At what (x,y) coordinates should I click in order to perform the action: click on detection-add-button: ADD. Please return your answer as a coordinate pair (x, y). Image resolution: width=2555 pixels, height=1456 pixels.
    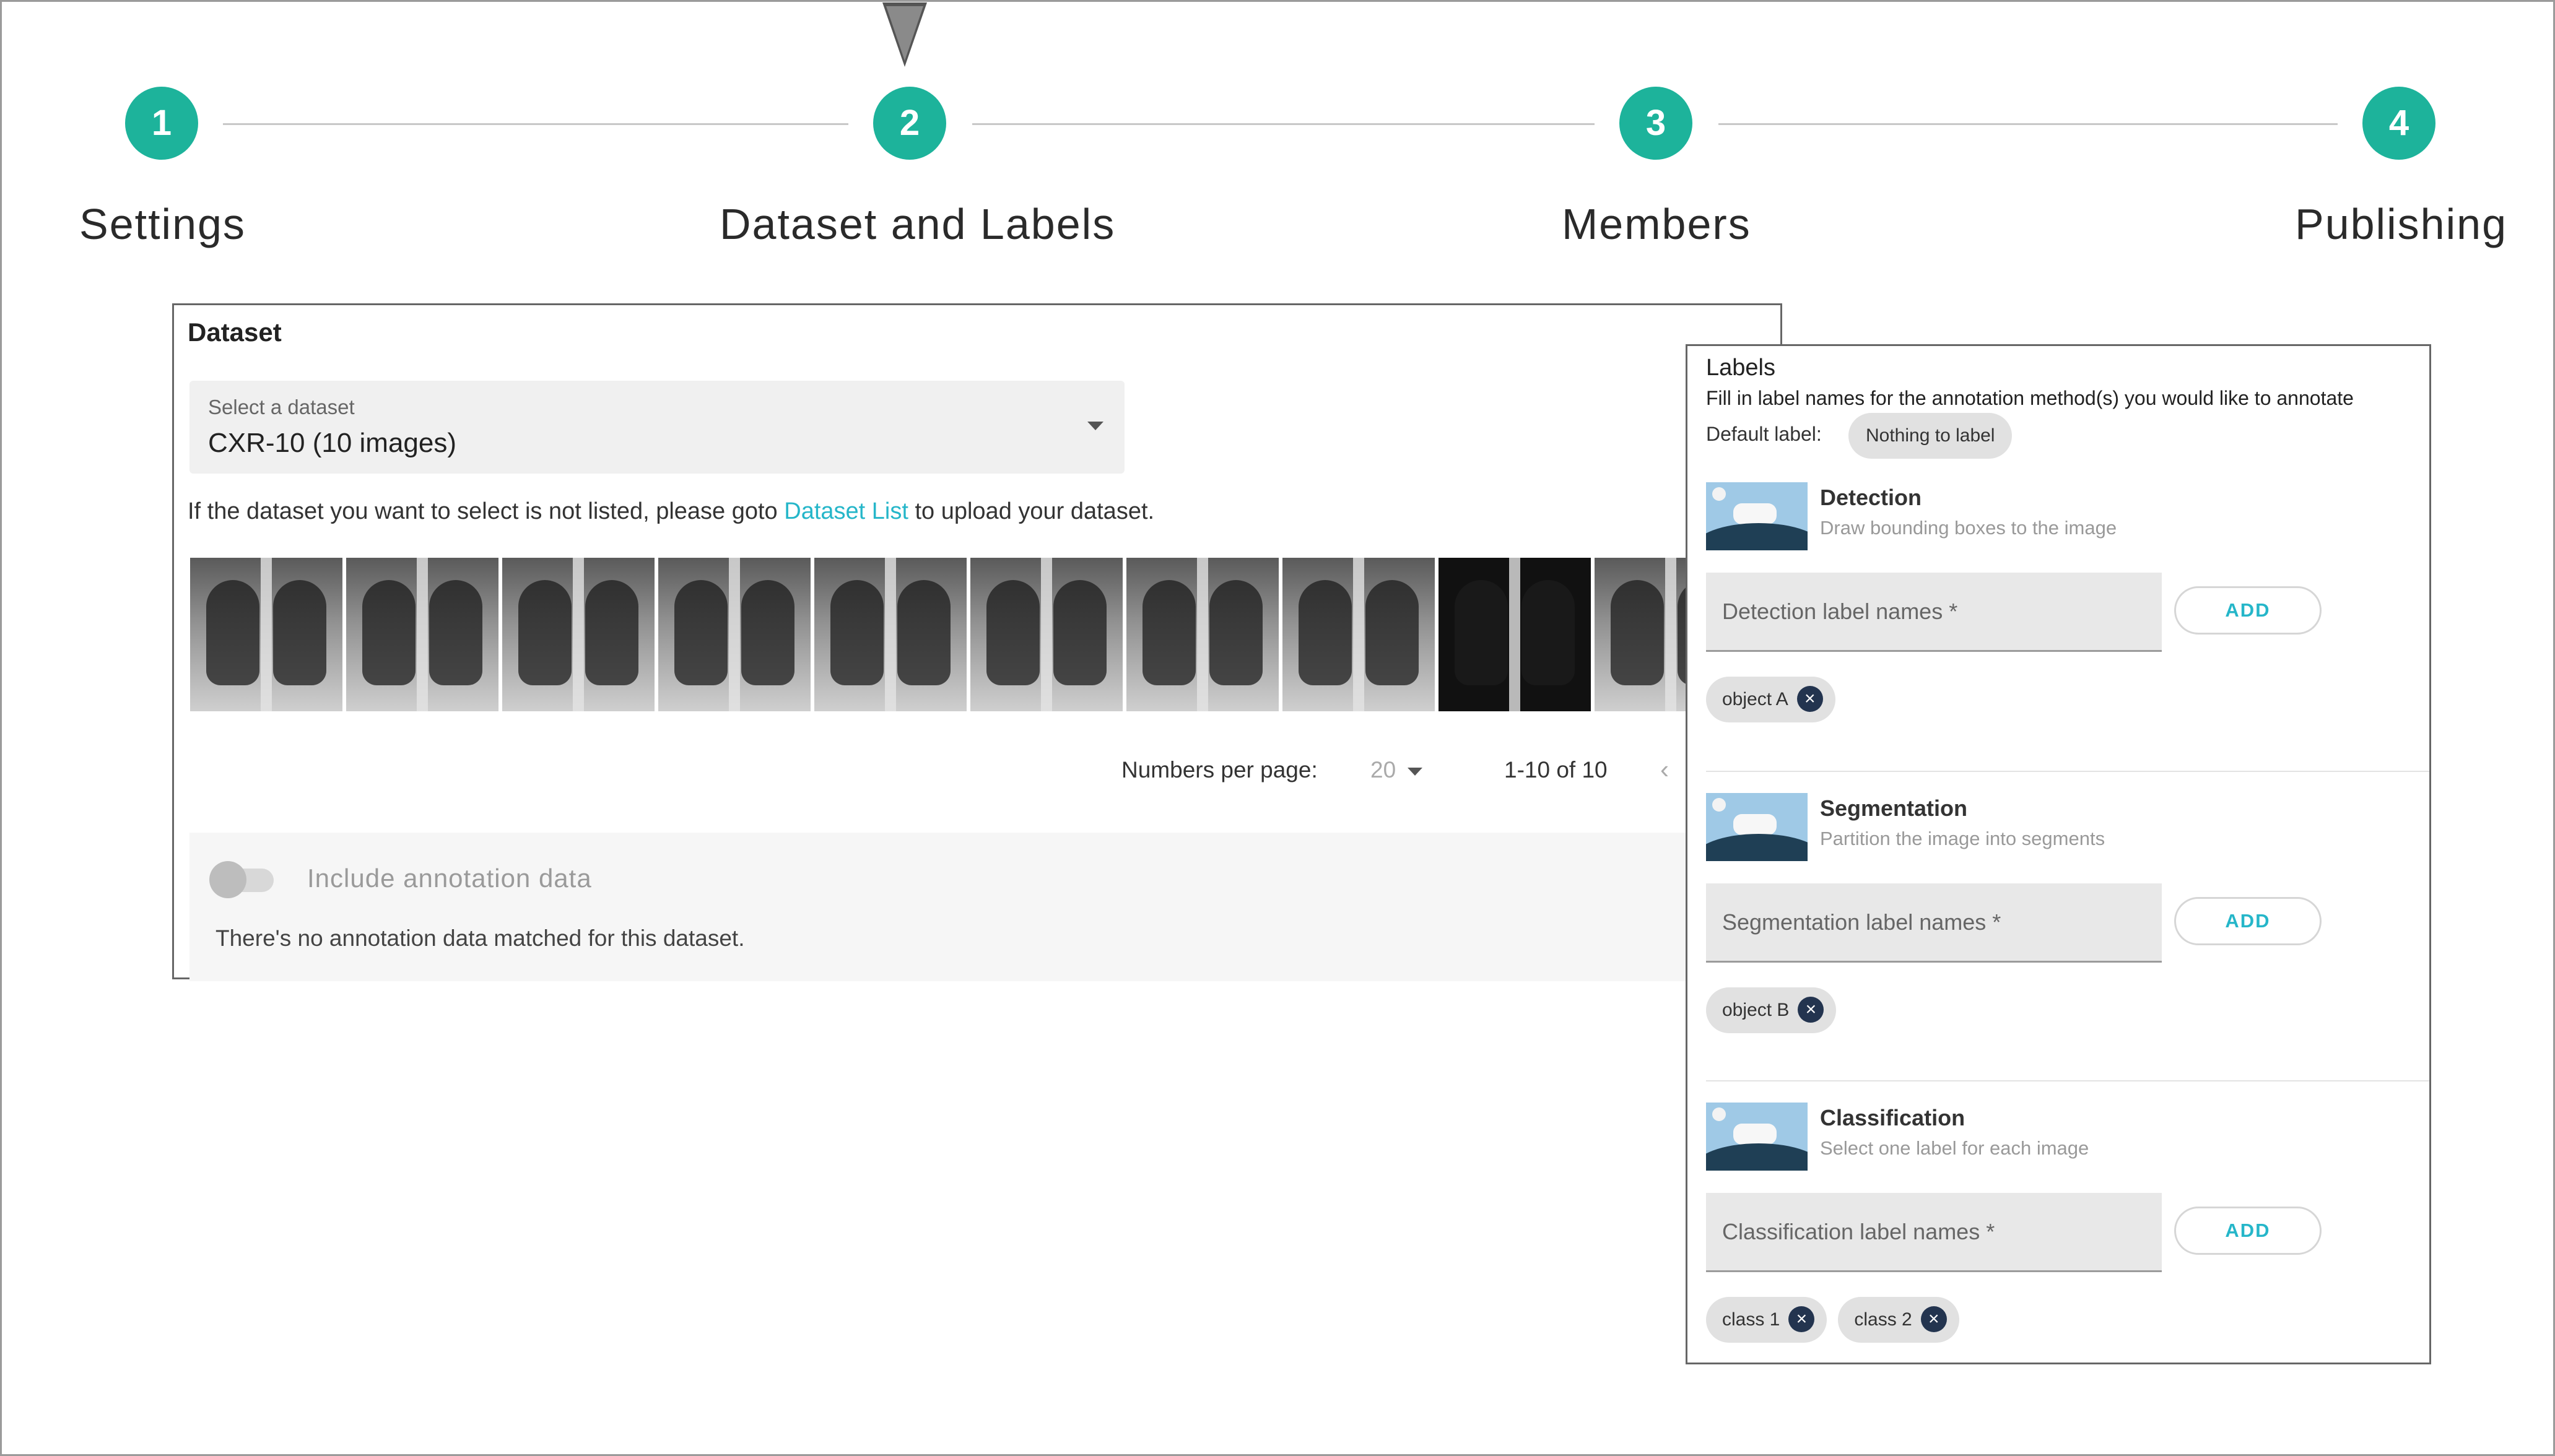
    Looking at the image, I should click on (2248, 610).